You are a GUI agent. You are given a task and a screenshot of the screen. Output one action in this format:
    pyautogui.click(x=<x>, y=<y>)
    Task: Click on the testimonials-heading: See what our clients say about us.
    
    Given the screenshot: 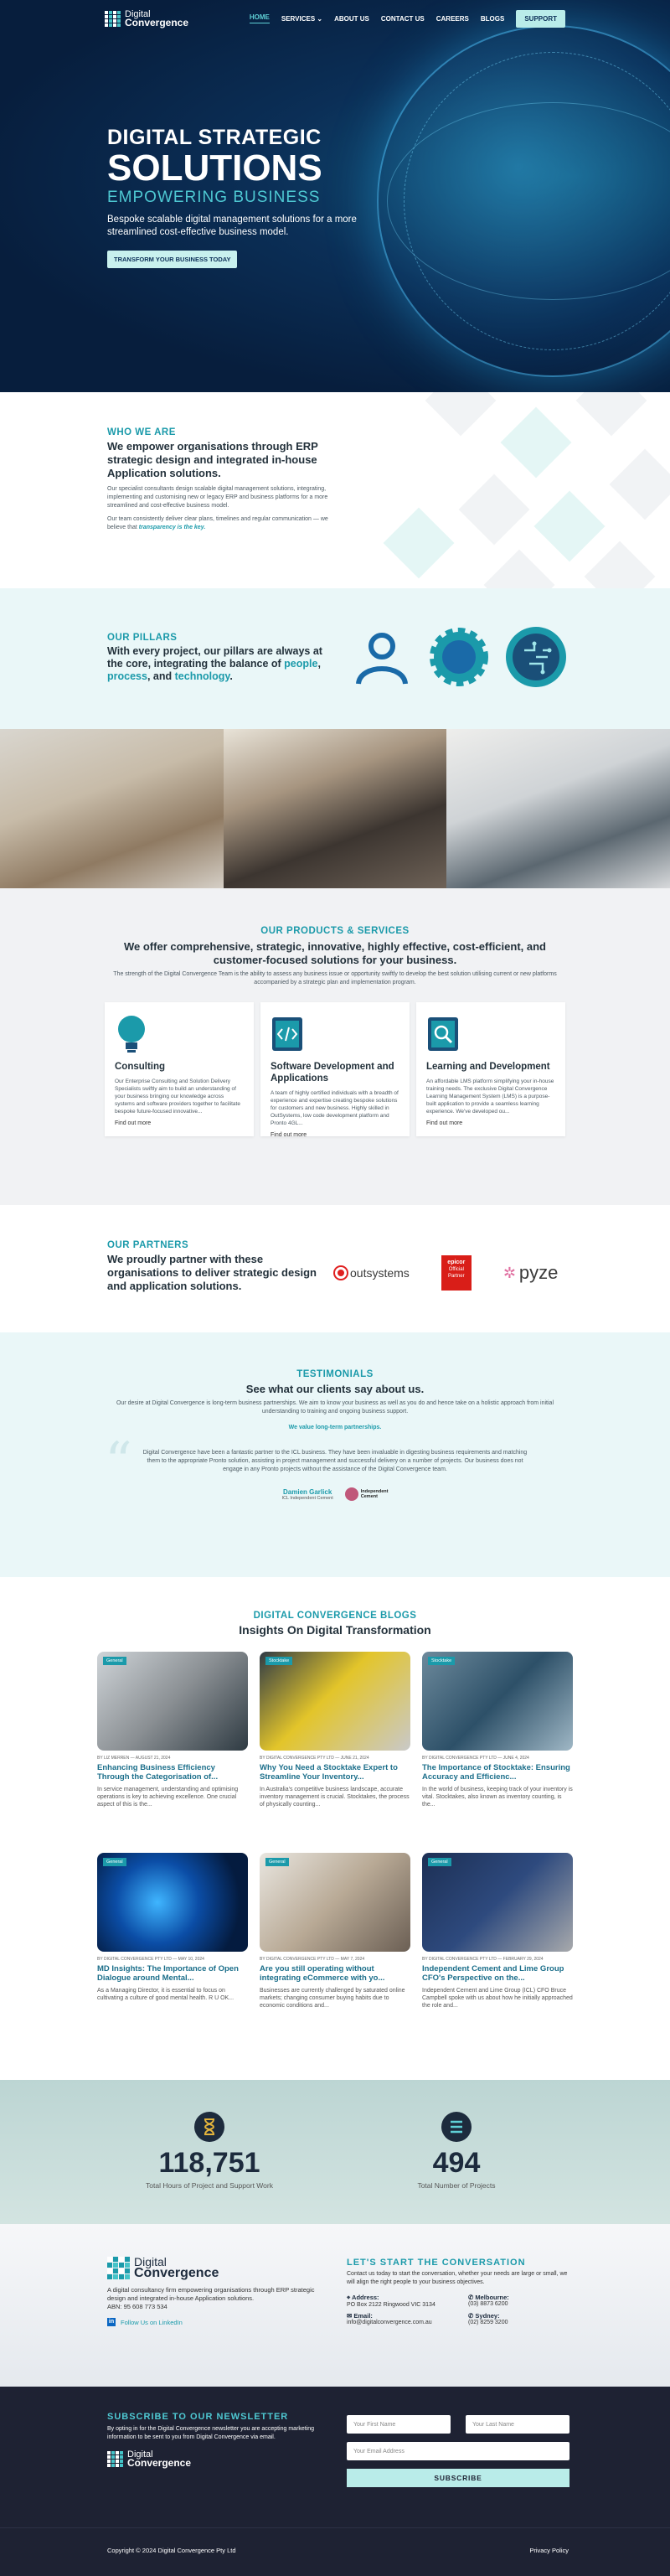 What is the action you would take?
    pyautogui.click(x=335, y=1389)
    